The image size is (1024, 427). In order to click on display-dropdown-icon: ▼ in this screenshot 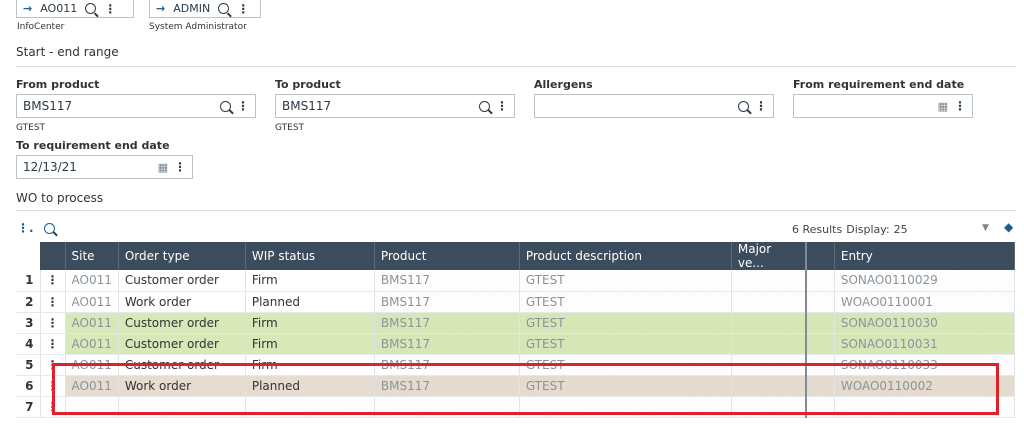, I will do `click(985, 228)`.